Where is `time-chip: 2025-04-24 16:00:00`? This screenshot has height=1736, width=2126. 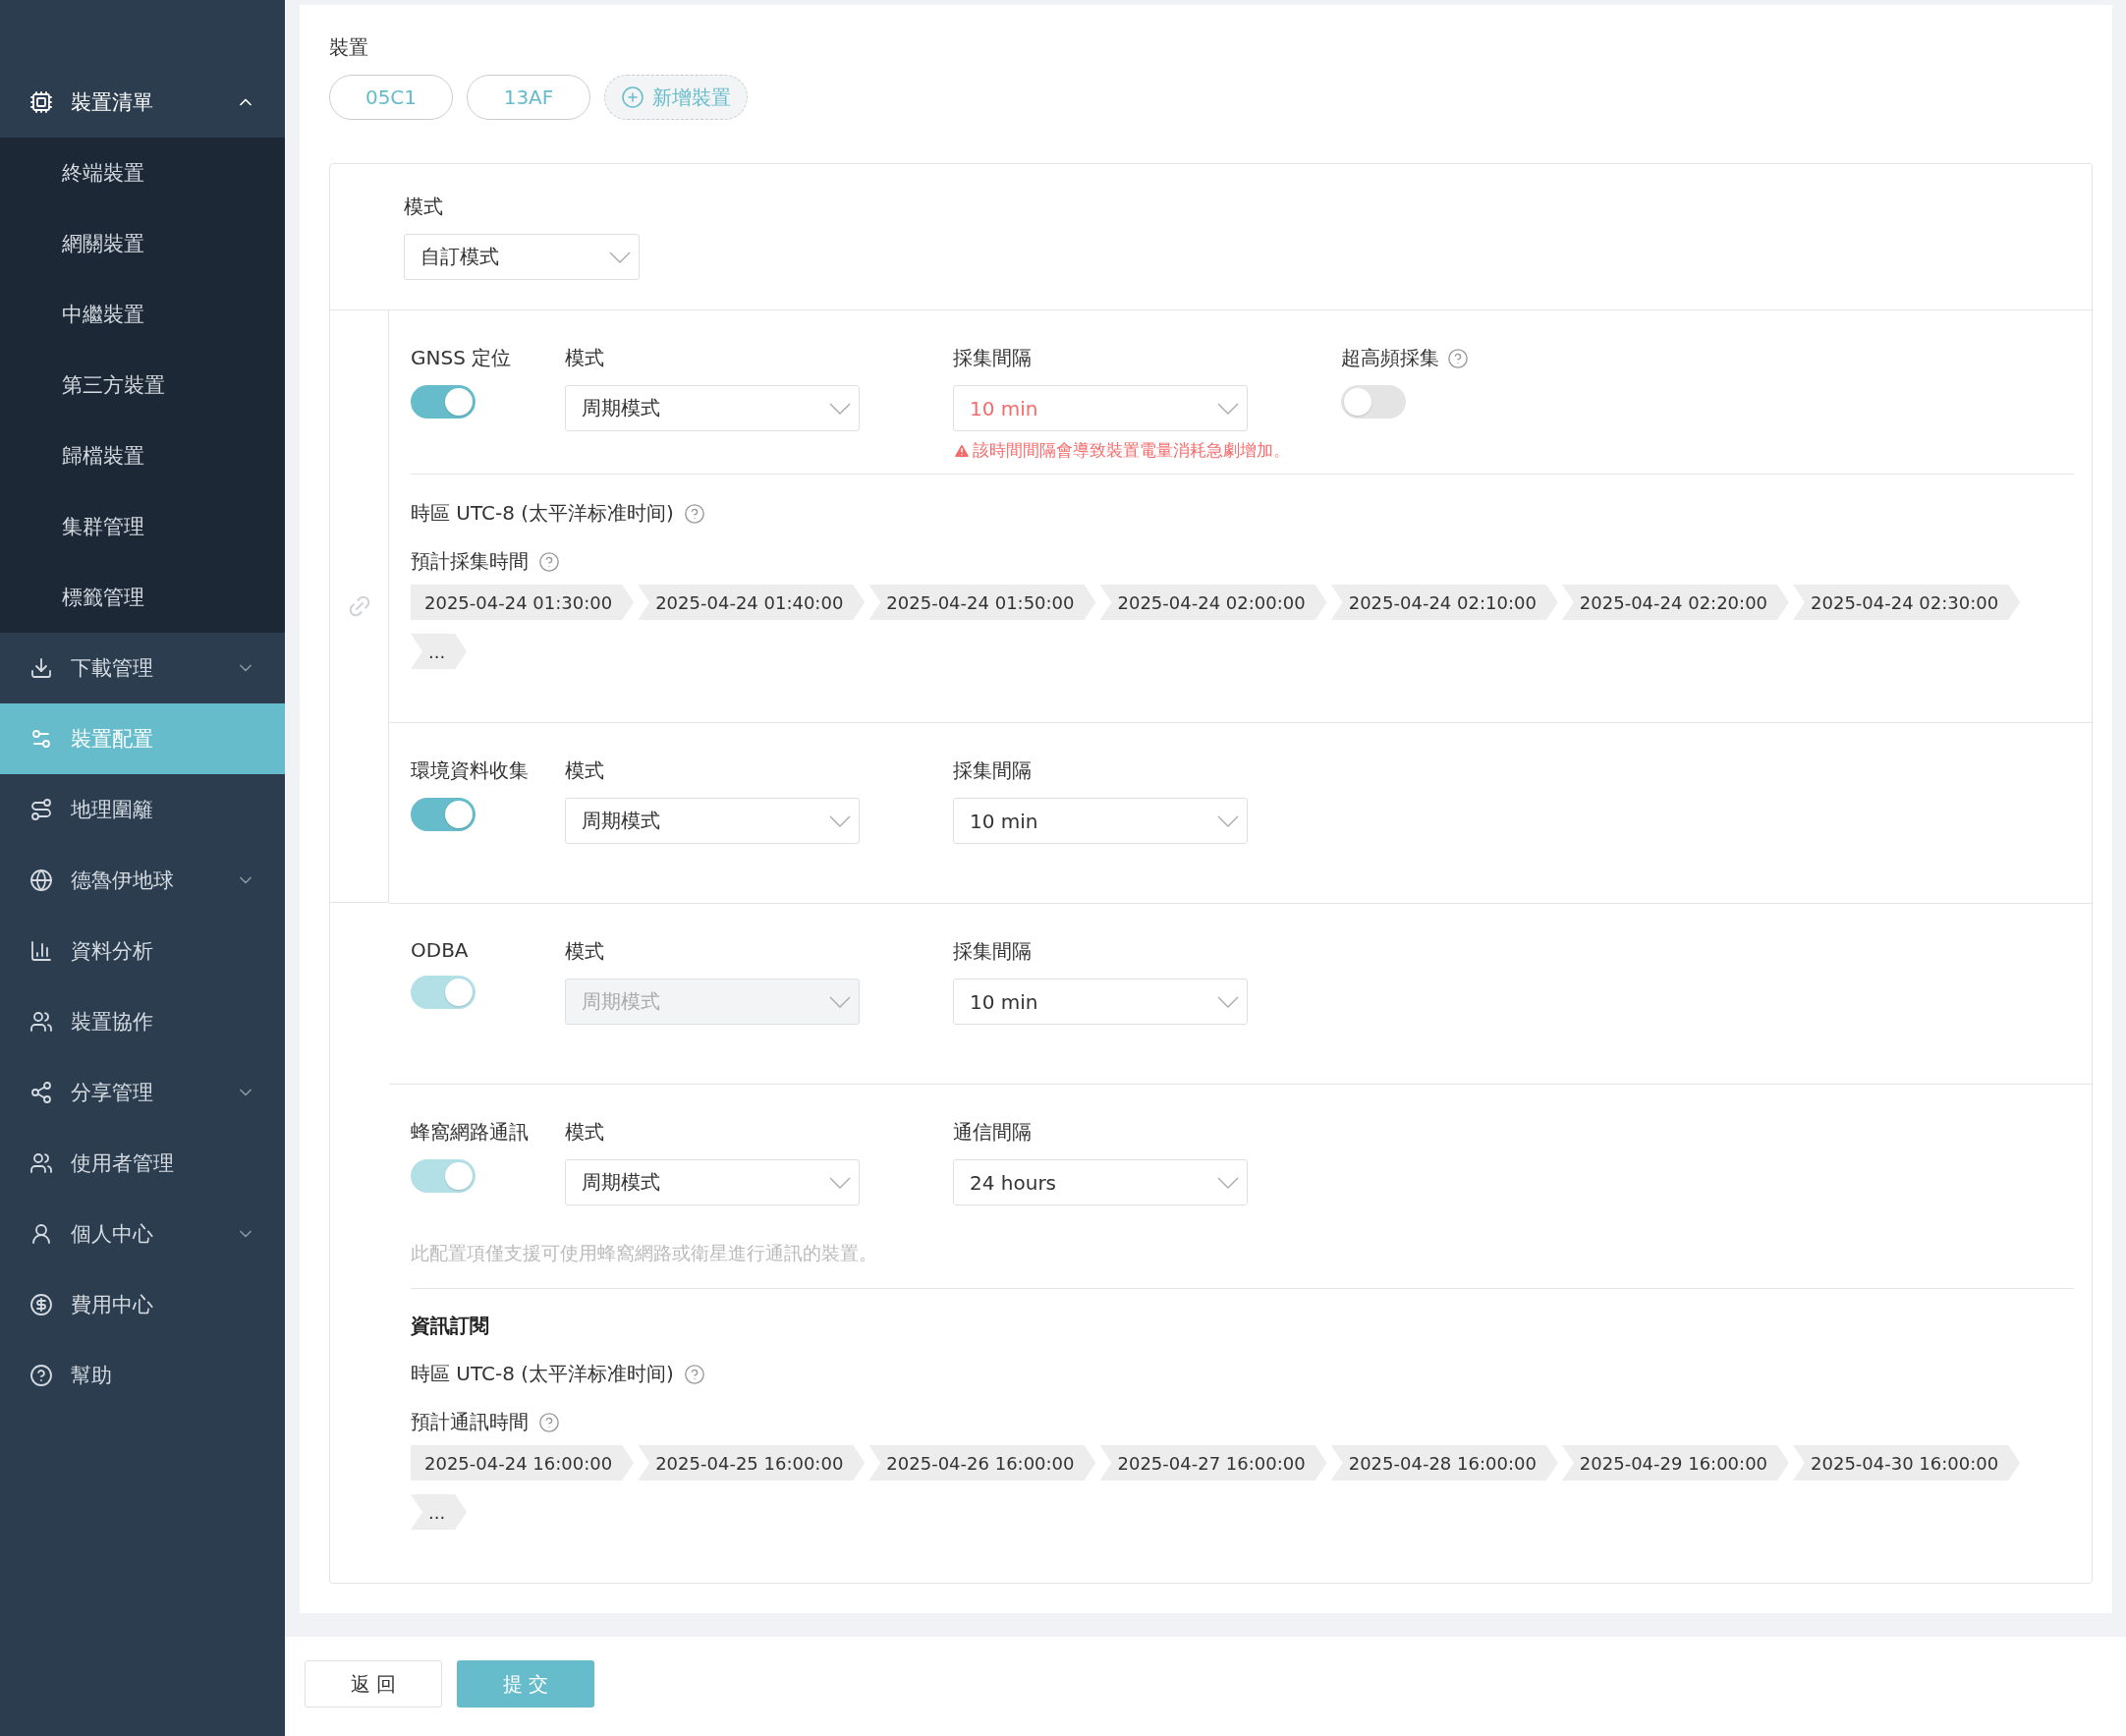
time-chip: 2025-04-24 16:00:00 is located at coordinates (523, 1463).